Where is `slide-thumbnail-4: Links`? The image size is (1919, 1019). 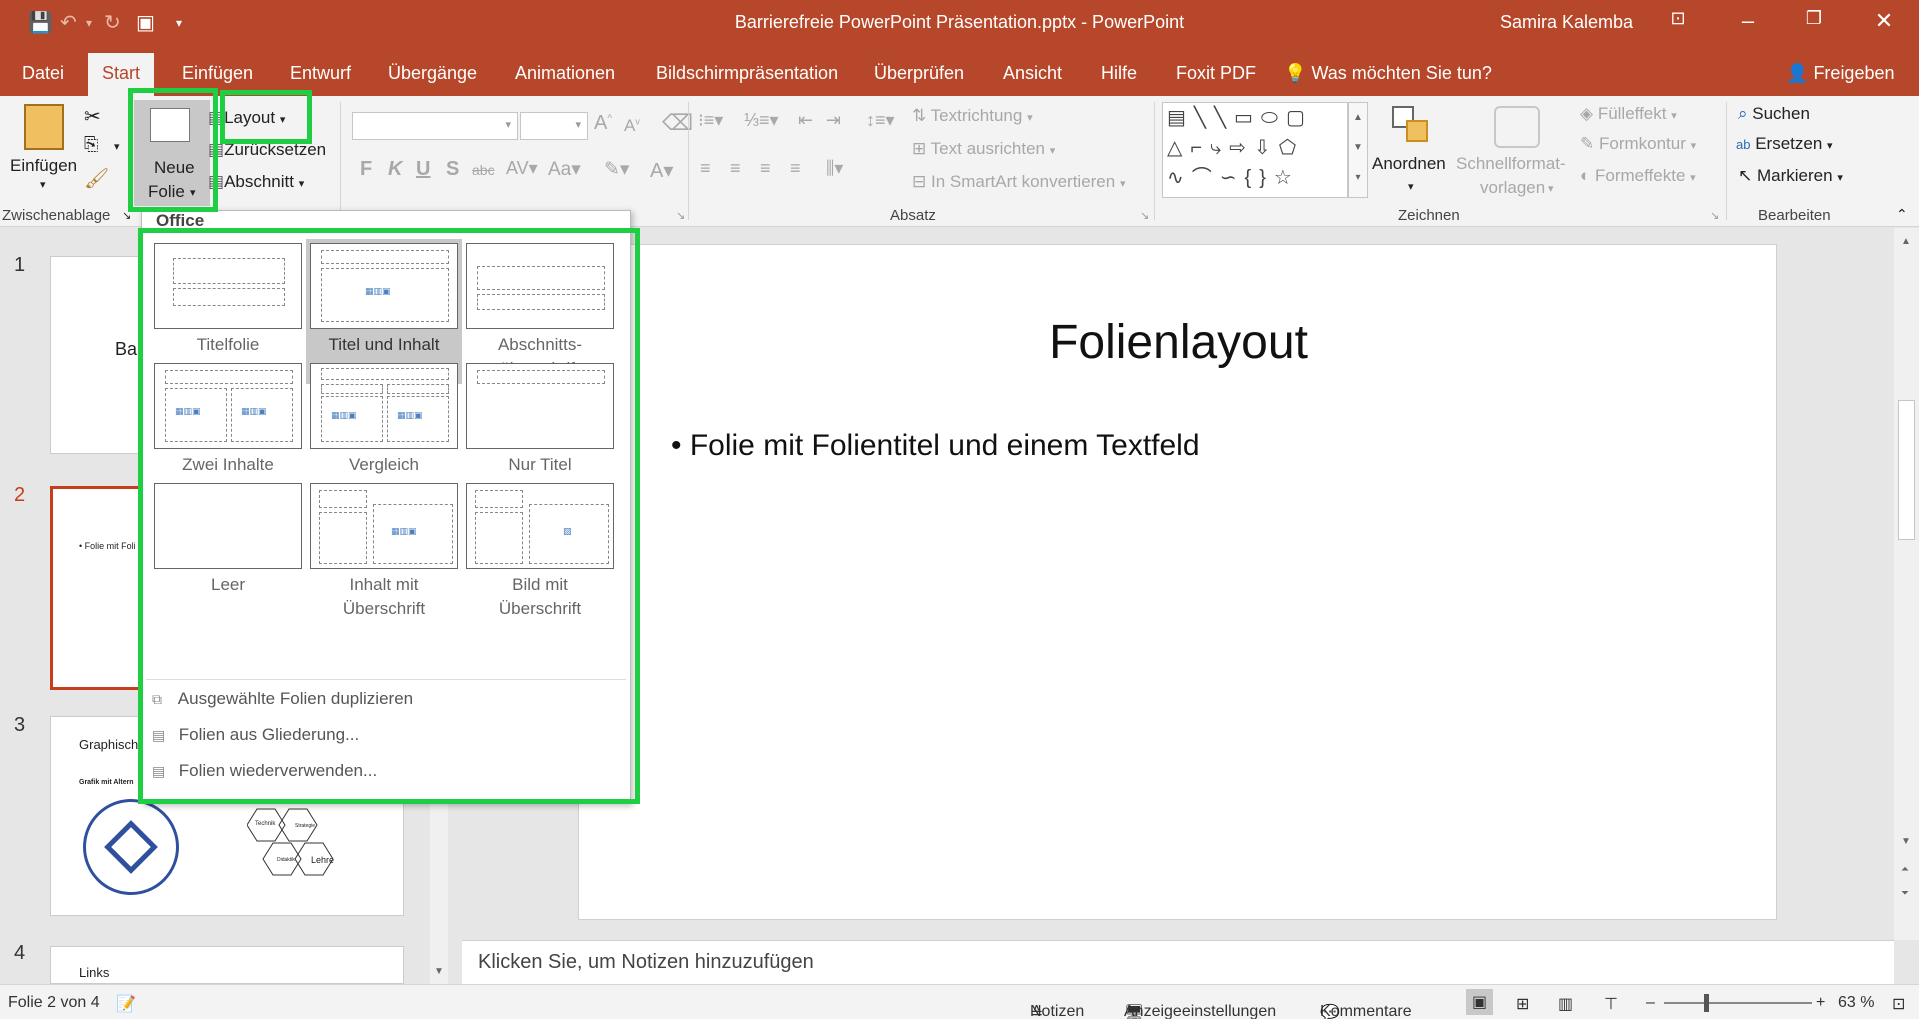 slide-thumbnail-4: Links is located at coordinates (227, 965).